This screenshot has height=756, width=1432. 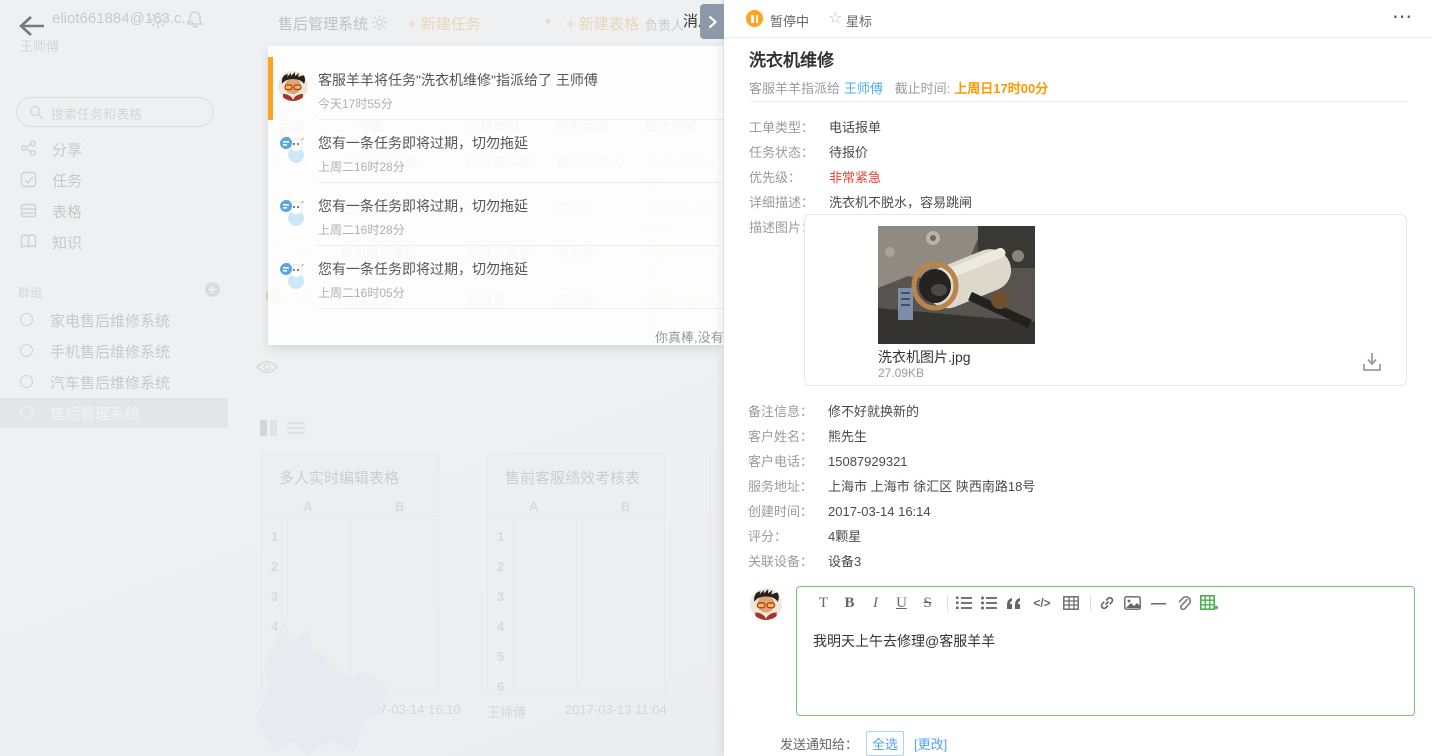 What do you see at coordinates (754, 18) in the screenshot?
I see `paused-status-icon` at bounding box center [754, 18].